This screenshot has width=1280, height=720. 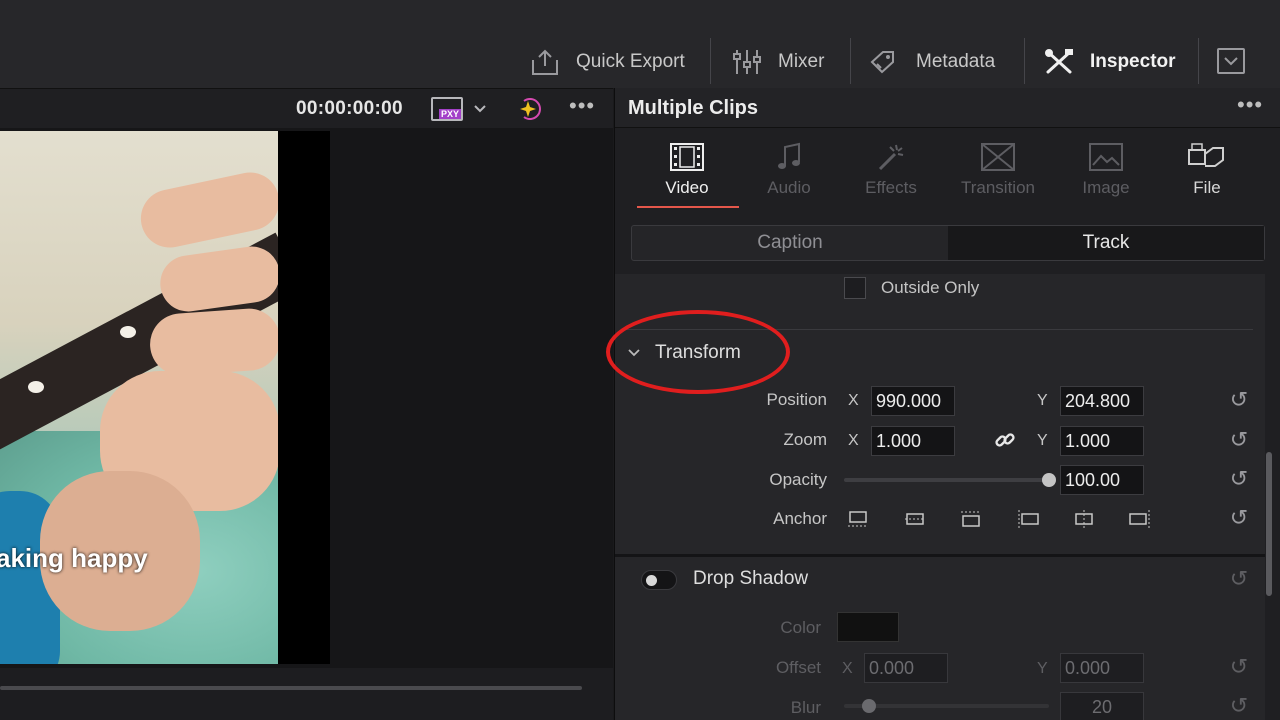 I want to click on anchor-left-icon, so click(x=1028, y=519).